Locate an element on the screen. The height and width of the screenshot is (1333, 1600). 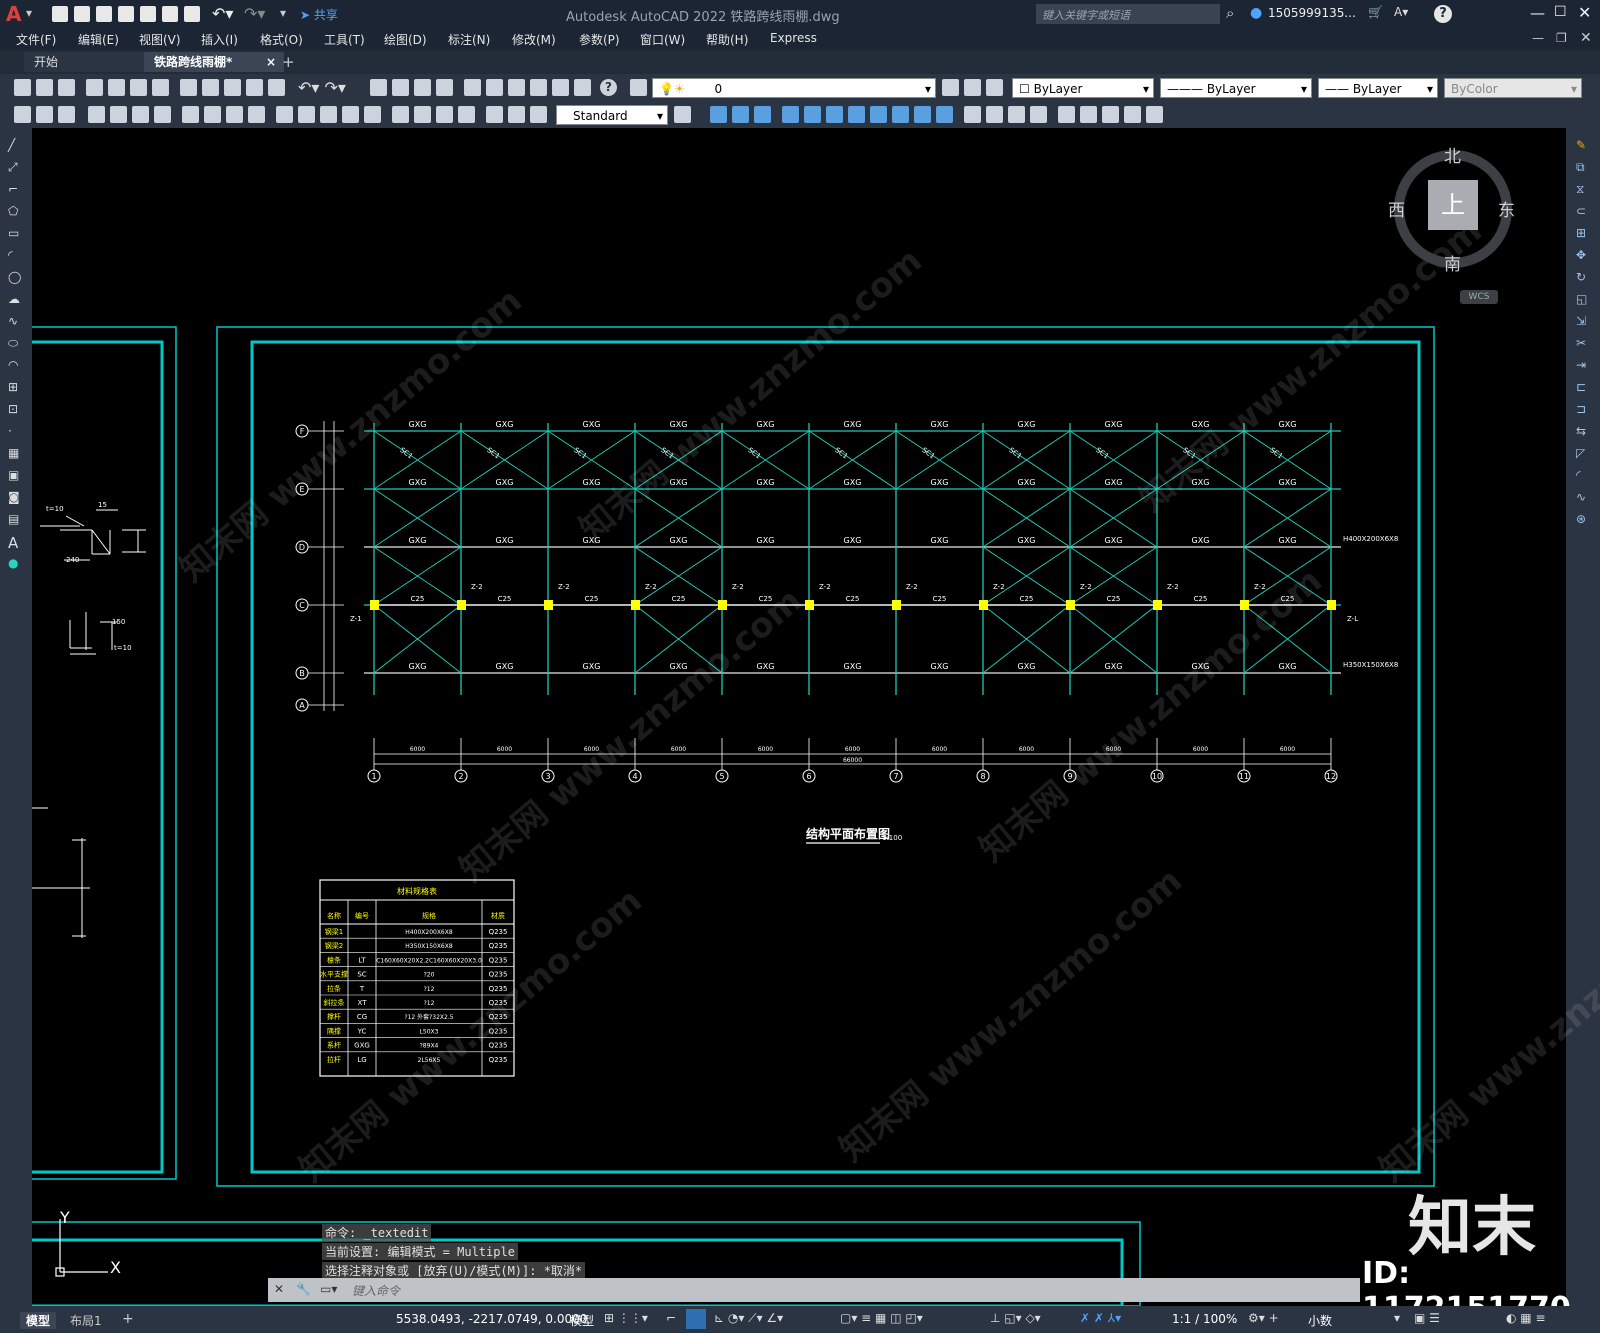
zoom-window-icon is located at coordinates (422, 87).